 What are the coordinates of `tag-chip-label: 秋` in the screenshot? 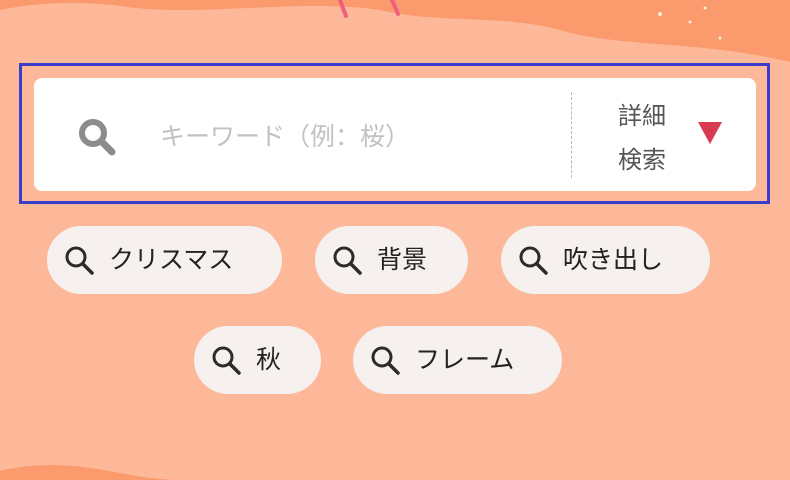 It's located at (269, 359).